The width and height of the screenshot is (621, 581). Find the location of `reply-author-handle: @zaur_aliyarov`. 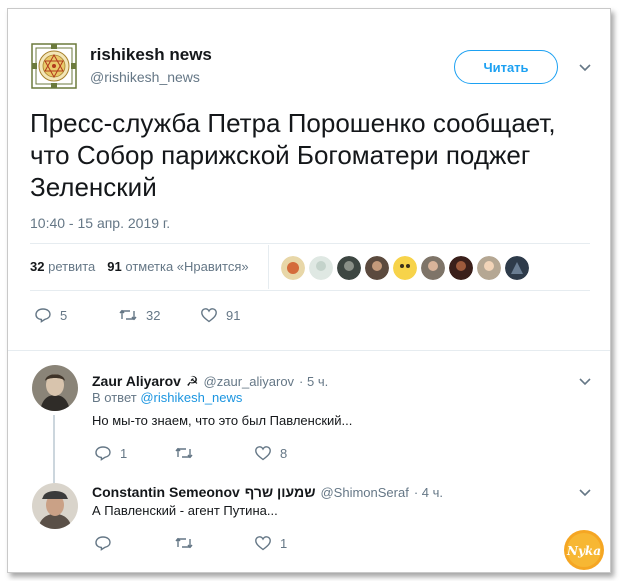

reply-author-handle: @zaur_aliyarov is located at coordinates (249, 381).